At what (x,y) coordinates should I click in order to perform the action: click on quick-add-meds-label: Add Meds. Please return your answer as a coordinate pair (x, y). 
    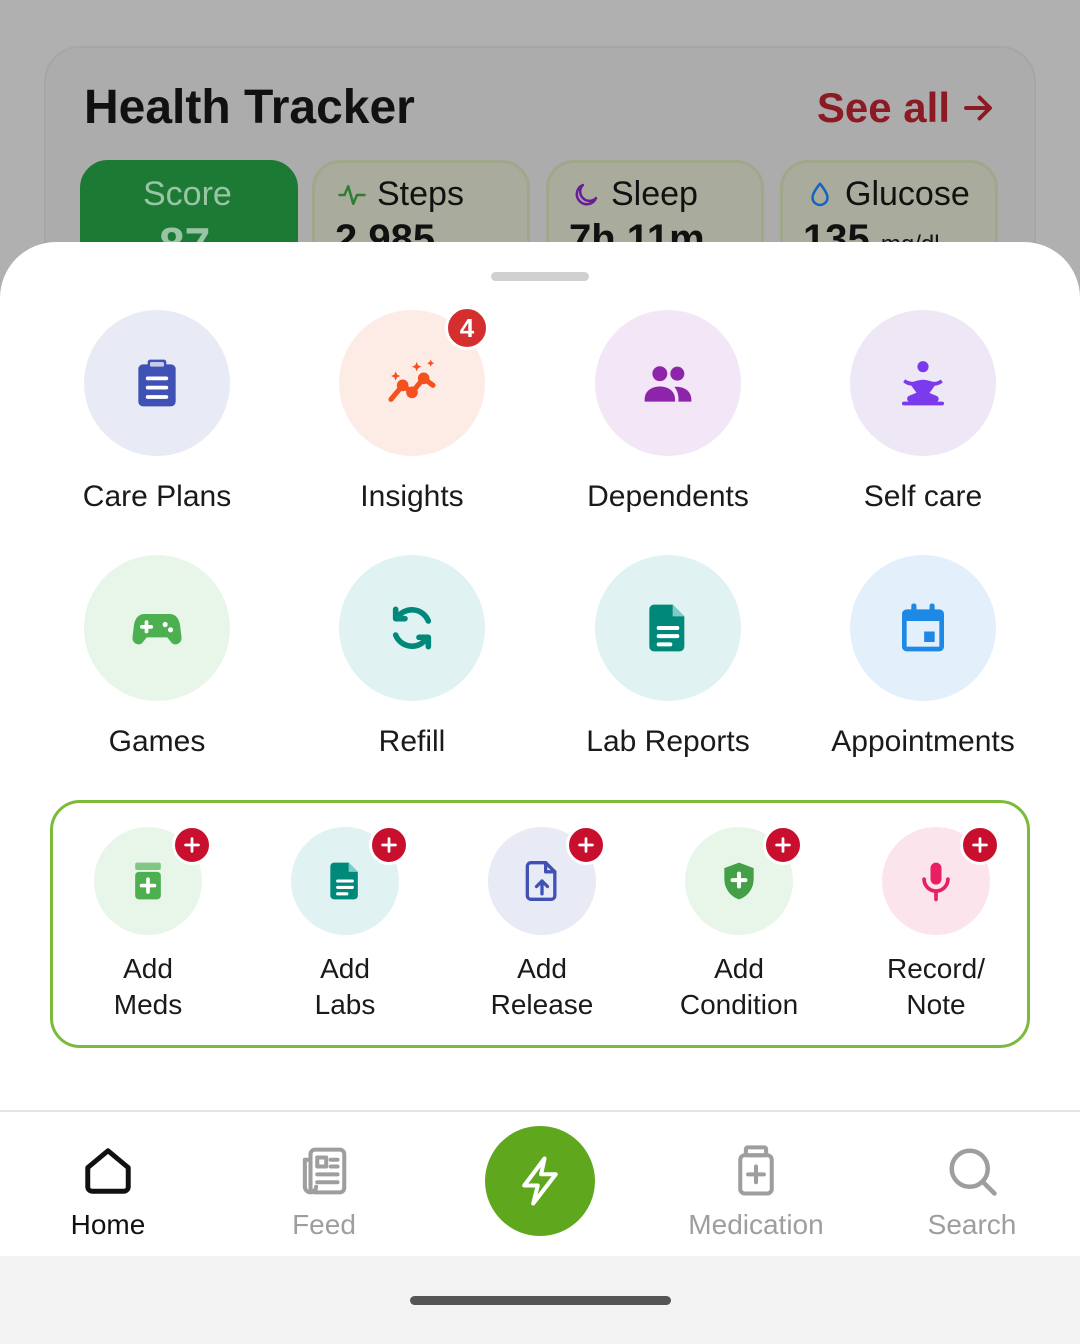
    Looking at the image, I should click on (148, 987).